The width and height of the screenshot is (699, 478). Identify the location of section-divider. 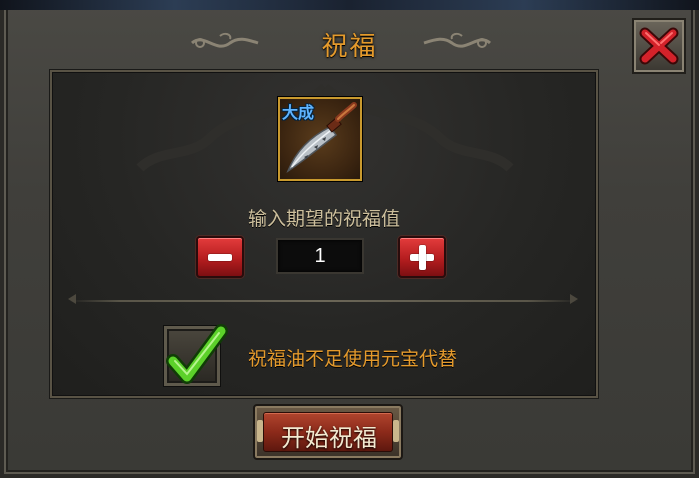
(324, 301).